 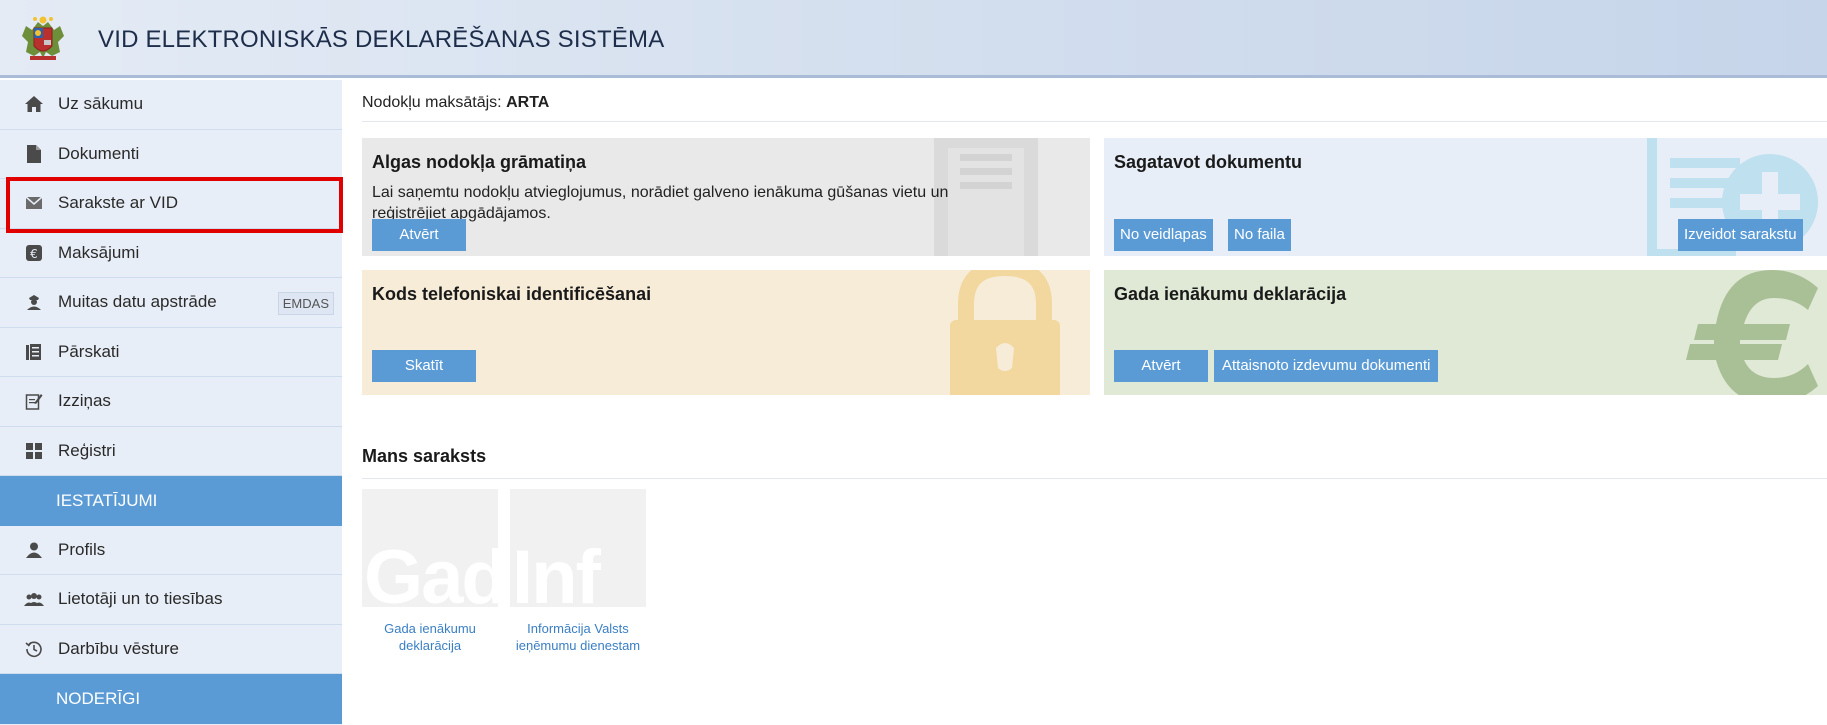 I want to click on users-icon, so click(x=34, y=599).